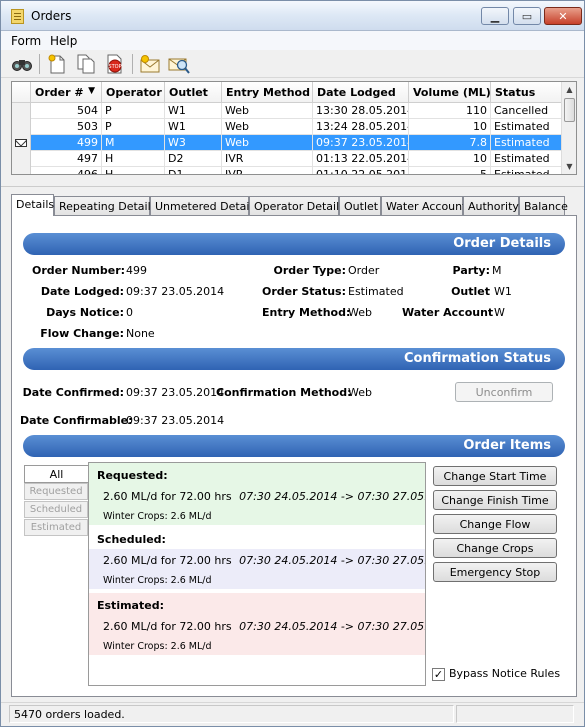 This screenshot has height=727, width=585. What do you see at coordinates (66, 92) in the screenshot?
I see `col-order-number: Order # ▼` at bounding box center [66, 92].